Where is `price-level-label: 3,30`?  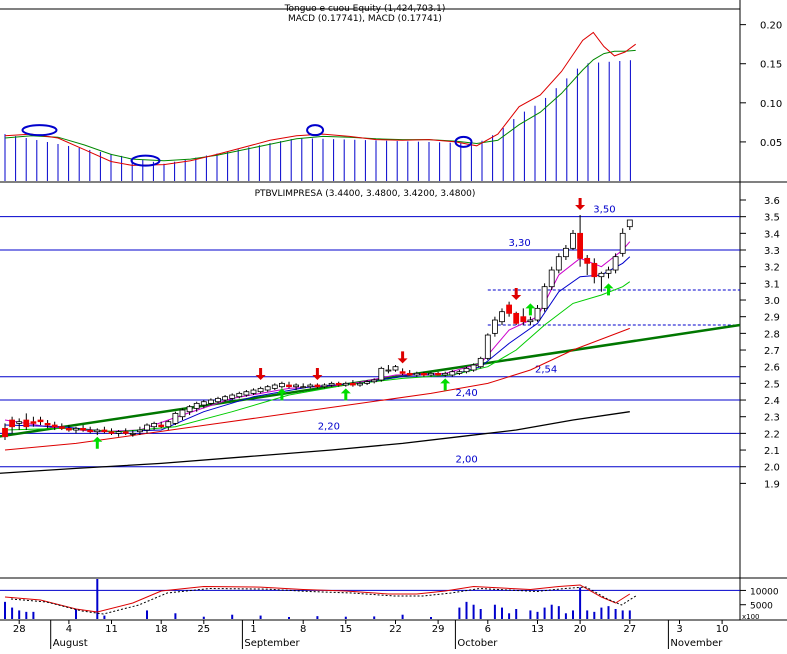 price-level-label: 3,30 is located at coordinates (520, 243).